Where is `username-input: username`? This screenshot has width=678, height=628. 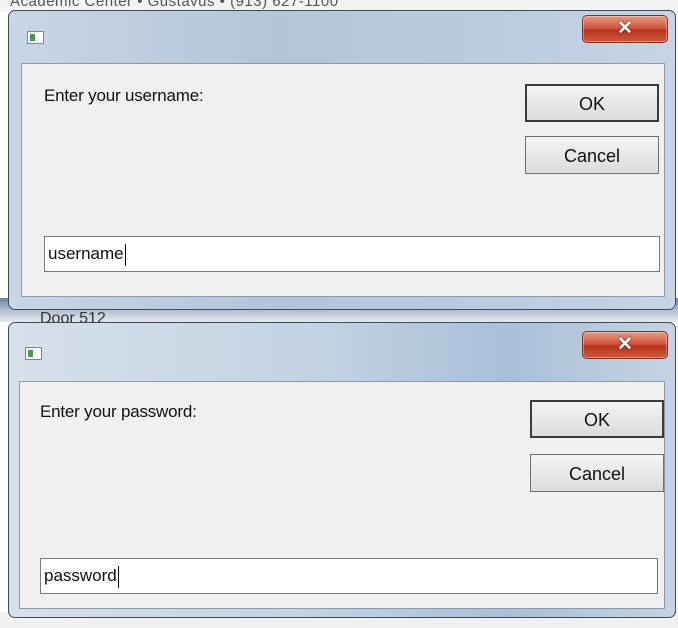 username-input: username is located at coordinates (352, 254).